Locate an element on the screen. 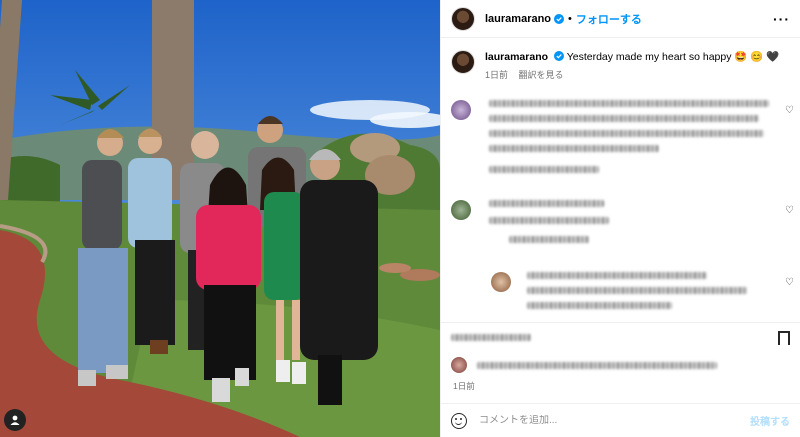 The width and height of the screenshot is (800, 437). author-avatar is located at coordinates (463, 18).